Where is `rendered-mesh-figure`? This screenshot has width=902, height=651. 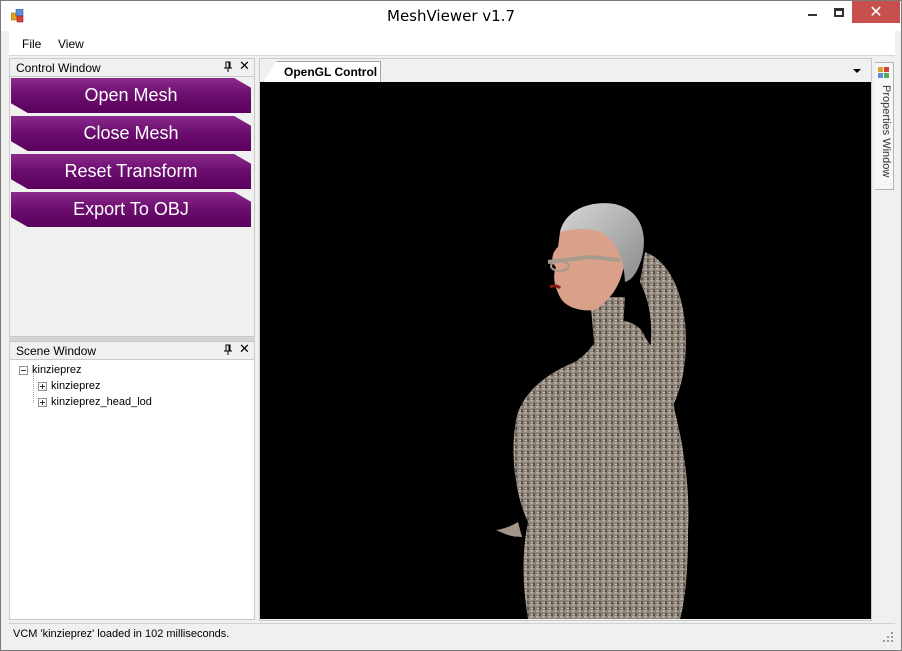 rendered-mesh-figure is located at coordinates (592, 411).